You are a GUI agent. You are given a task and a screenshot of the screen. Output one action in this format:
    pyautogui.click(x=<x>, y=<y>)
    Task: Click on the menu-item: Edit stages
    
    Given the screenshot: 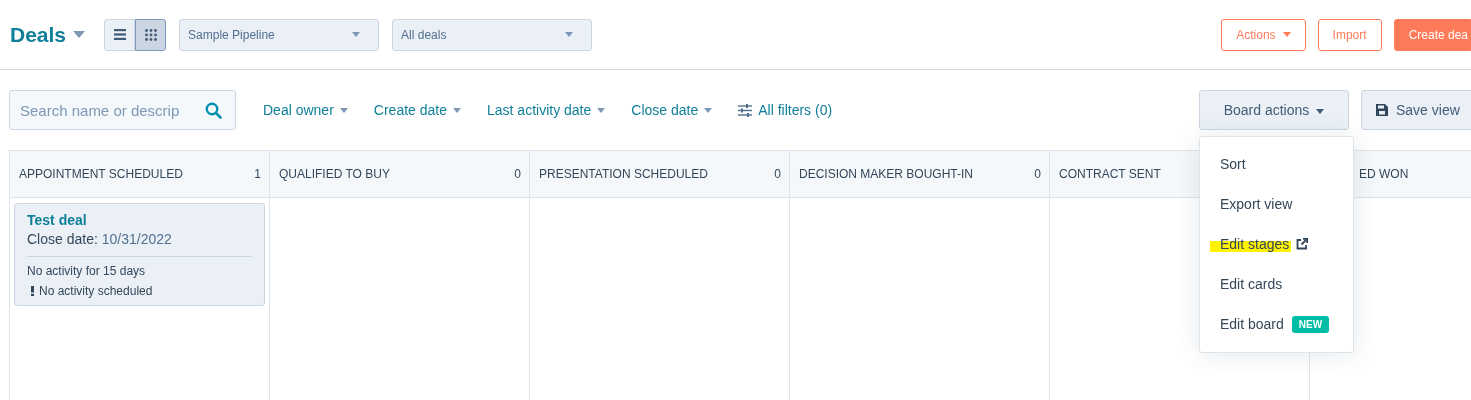 What is the action you would take?
    pyautogui.click(x=1276, y=244)
    